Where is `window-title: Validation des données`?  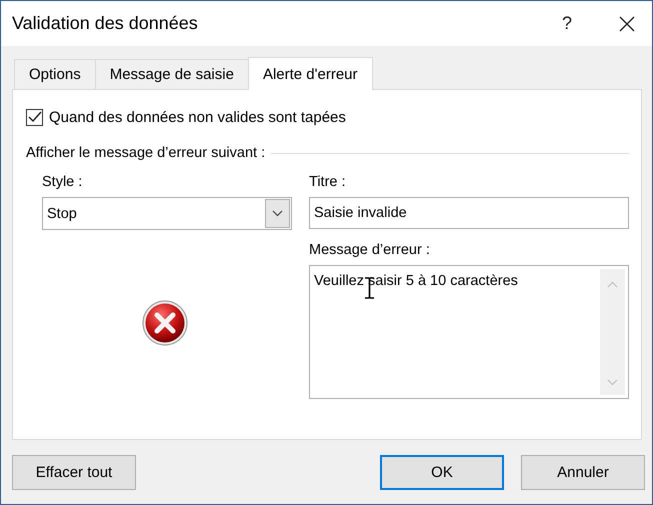
window-title: Validation des données is located at coordinates (105, 23).